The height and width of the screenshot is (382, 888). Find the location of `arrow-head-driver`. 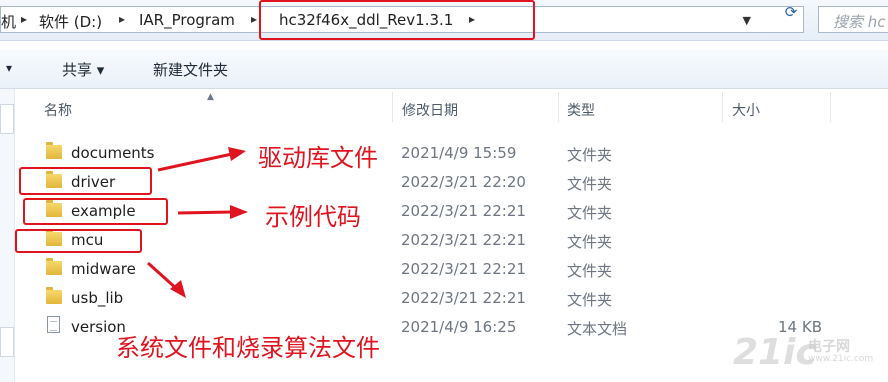

arrow-head-driver is located at coordinates (237, 154).